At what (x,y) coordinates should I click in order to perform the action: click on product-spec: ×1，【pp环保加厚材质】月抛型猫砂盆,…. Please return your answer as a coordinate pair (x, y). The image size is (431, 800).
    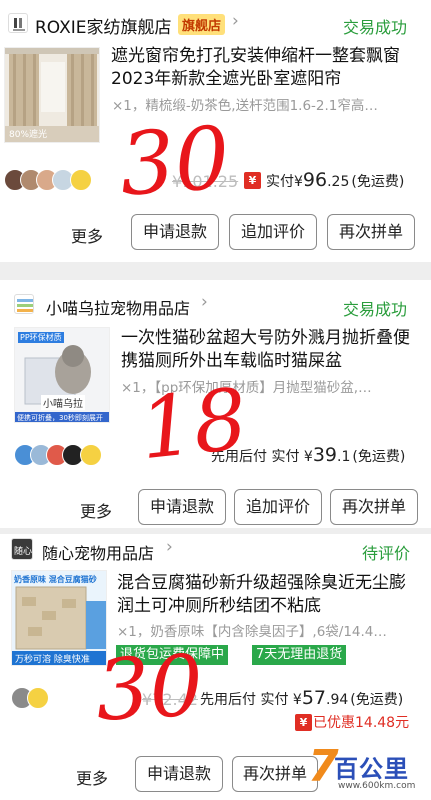
    Looking at the image, I should click on (246, 388).